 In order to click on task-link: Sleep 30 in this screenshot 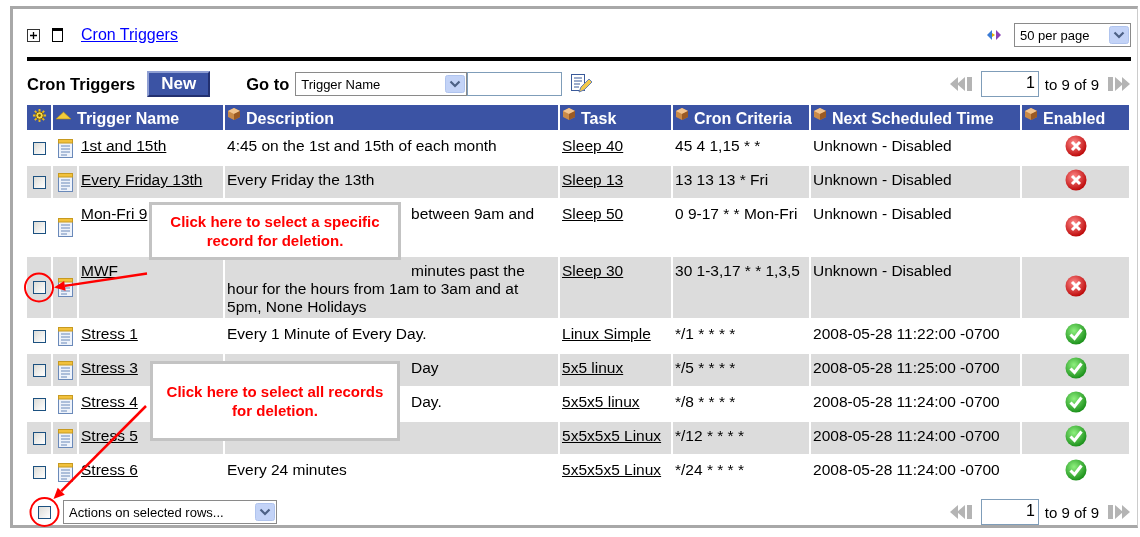, I will do `click(593, 270)`.